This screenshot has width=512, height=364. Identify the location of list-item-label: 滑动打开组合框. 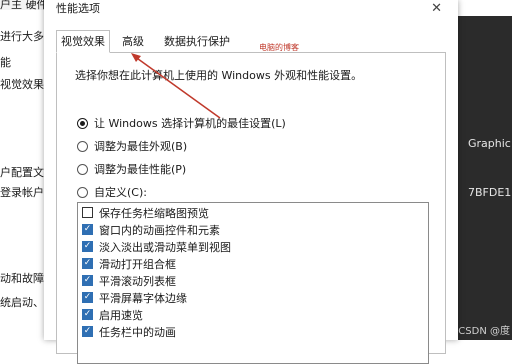
(137, 264).